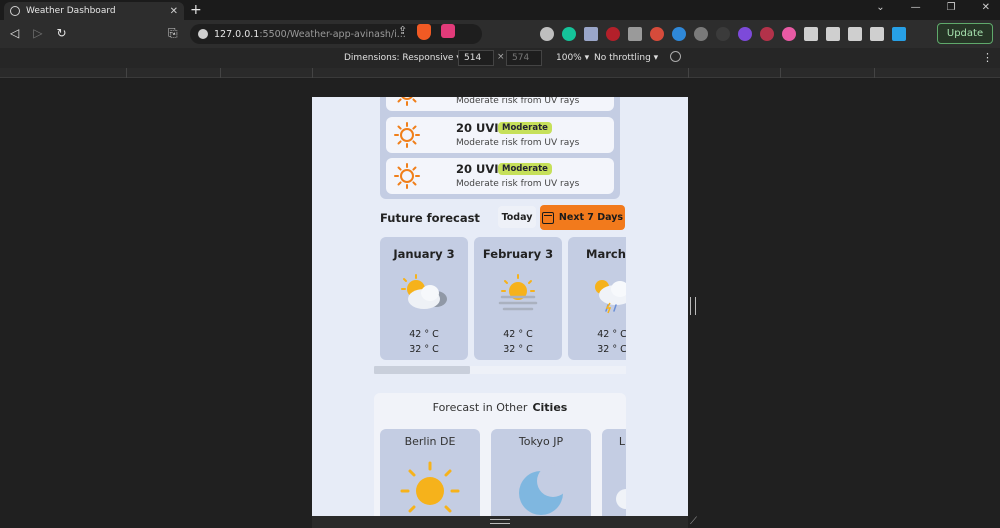 The height and width of the screenshot is (528, 1000). What do you see at coordinates (15, 11) in the screenshot?
I see `globe-icon` at bounding box center [15, 11].